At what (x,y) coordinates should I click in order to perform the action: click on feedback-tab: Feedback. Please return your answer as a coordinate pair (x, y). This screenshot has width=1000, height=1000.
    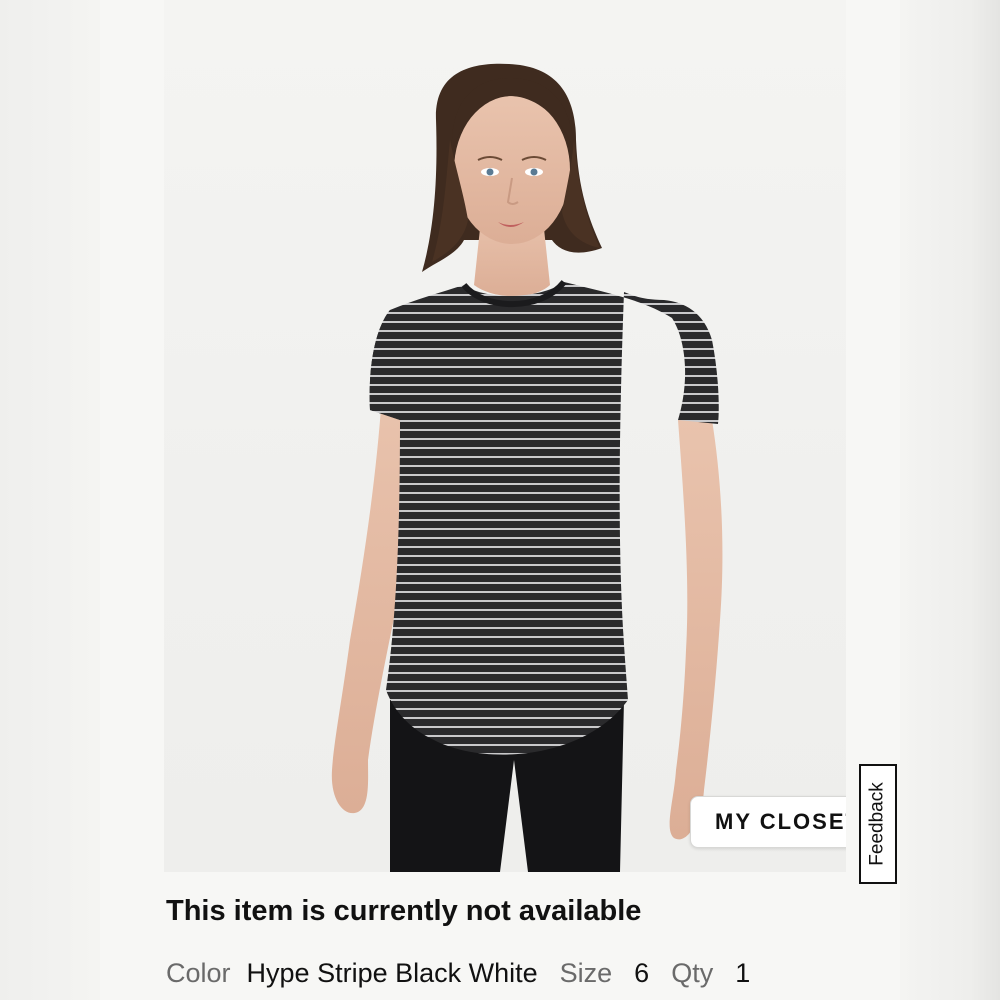
    Looking at the image, I should click on (878, 824).